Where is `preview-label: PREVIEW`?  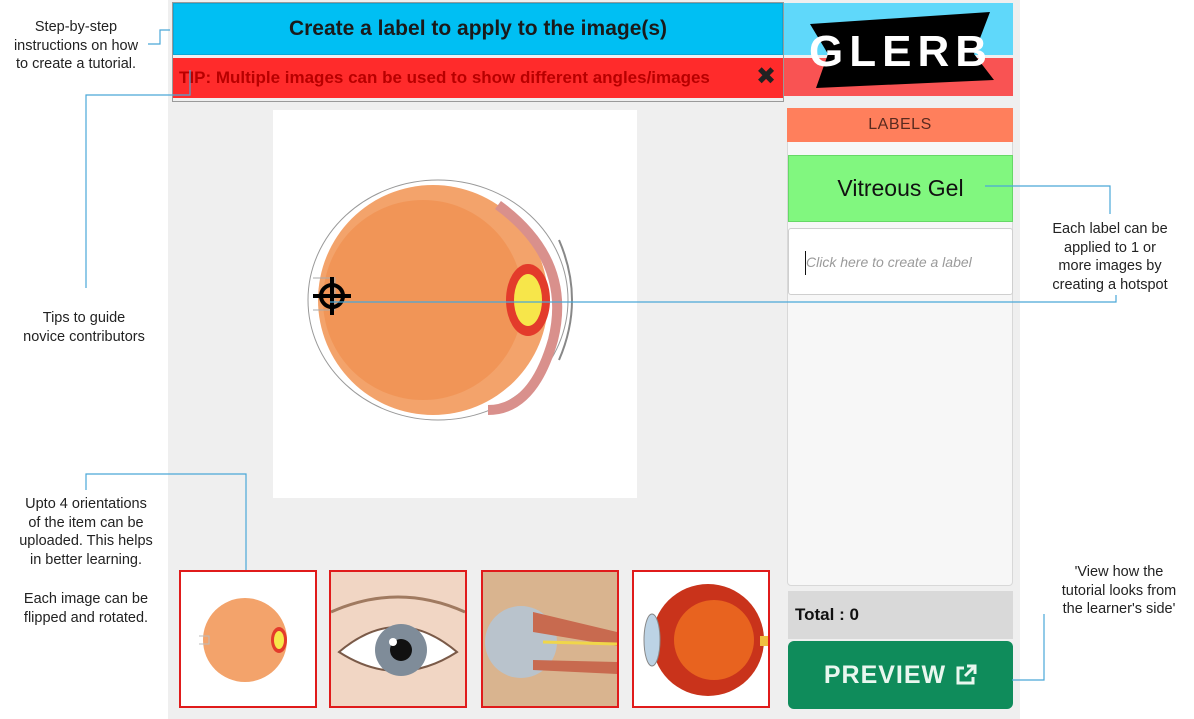
preview-label: PREVIEW is located at coordinates (885, 674).